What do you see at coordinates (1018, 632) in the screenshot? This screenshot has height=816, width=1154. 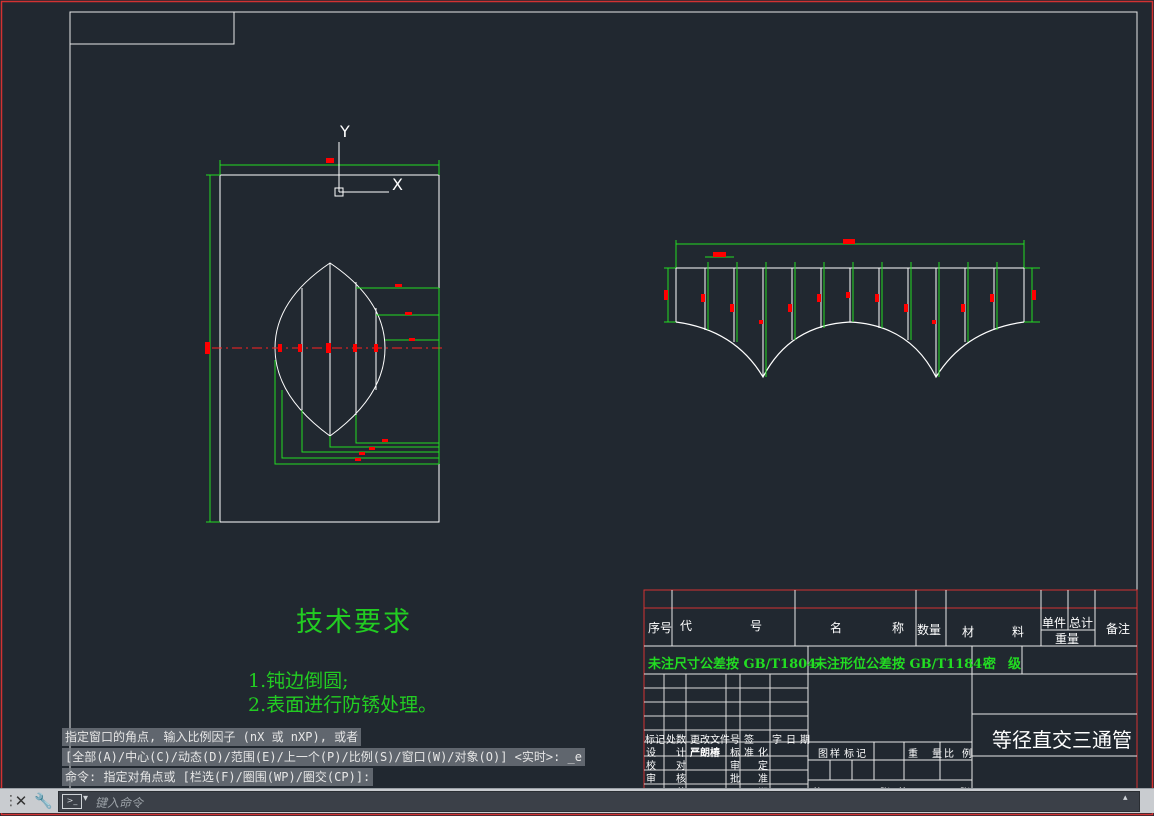 I see `tb-header-material-b: 料` at bounding box center [1018, 632].